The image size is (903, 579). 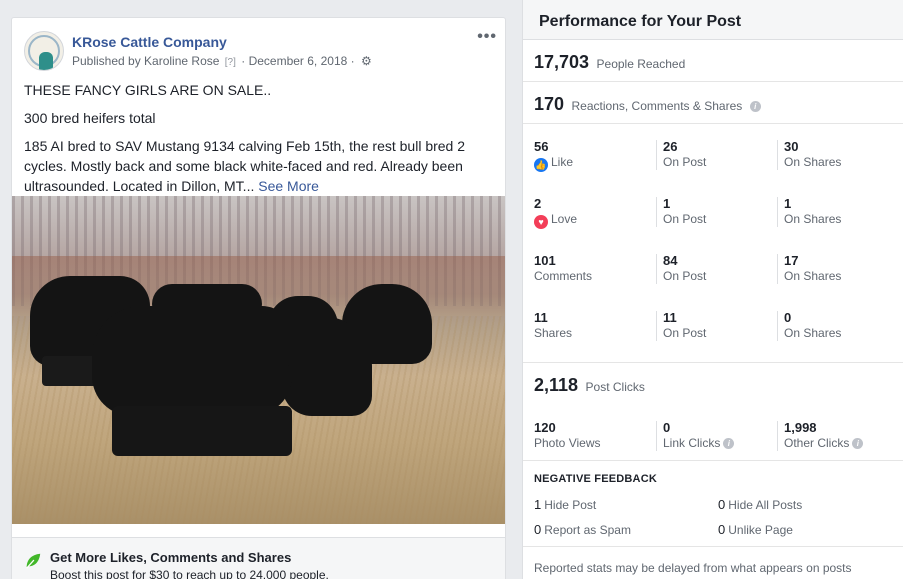 What do you see at coordinates (800, 427) in the screenshot?
I see `other-clicks-value: 1,998` at bounding box center [800, 427].